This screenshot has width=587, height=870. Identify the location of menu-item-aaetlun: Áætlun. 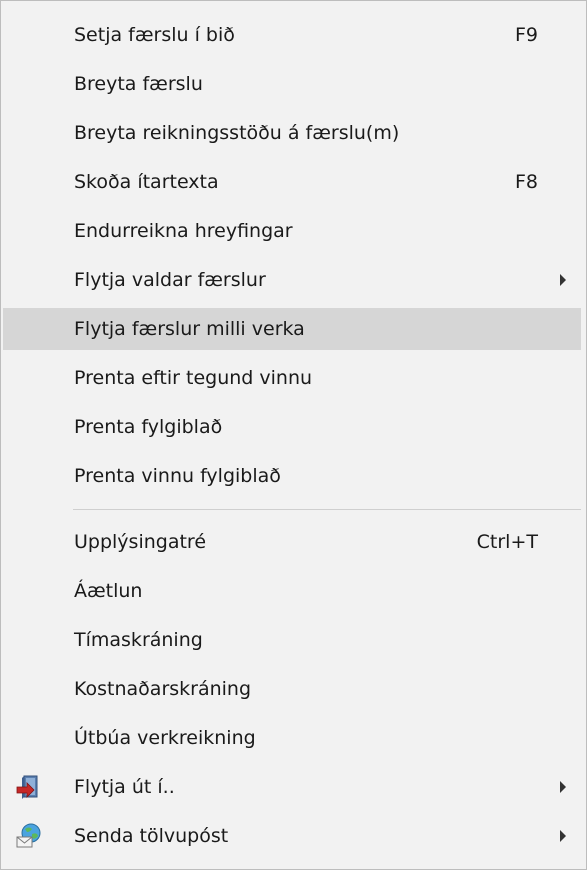
(292, 591).